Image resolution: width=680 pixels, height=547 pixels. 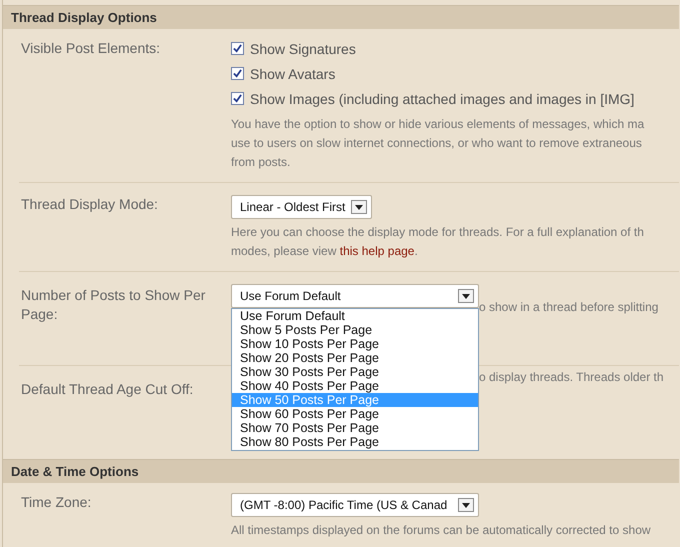 What do you see at coordinates (325, 251) in the screenshot?
I see `description-text: modes, please view this help page.` at bounding box center [325, 251].